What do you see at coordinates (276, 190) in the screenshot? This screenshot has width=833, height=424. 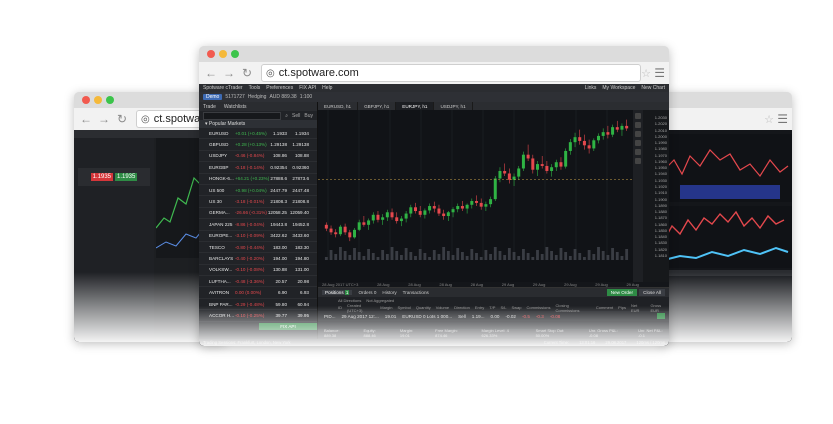 I see `symbol-bid: 2447.79` at bounding box center [276, 190].